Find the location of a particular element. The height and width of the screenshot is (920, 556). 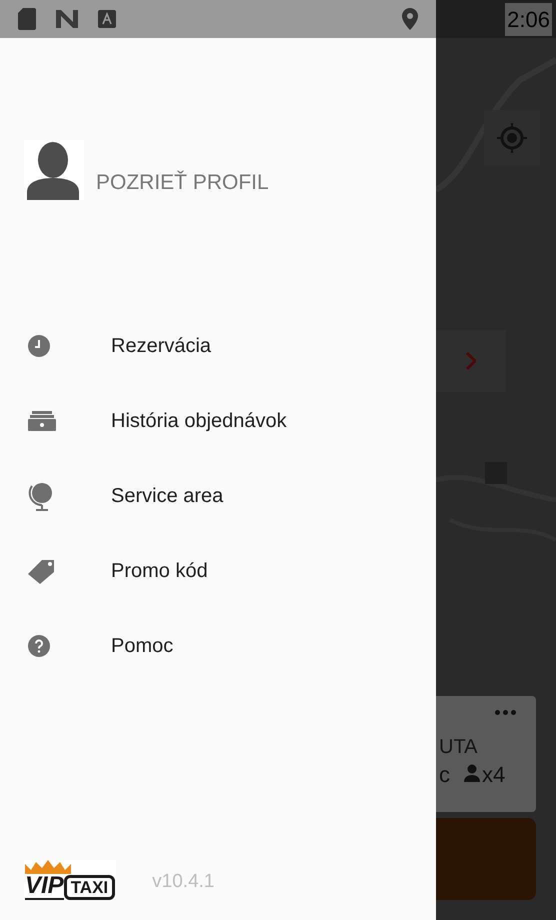

globe-icon is located at coordinates (41, 495).